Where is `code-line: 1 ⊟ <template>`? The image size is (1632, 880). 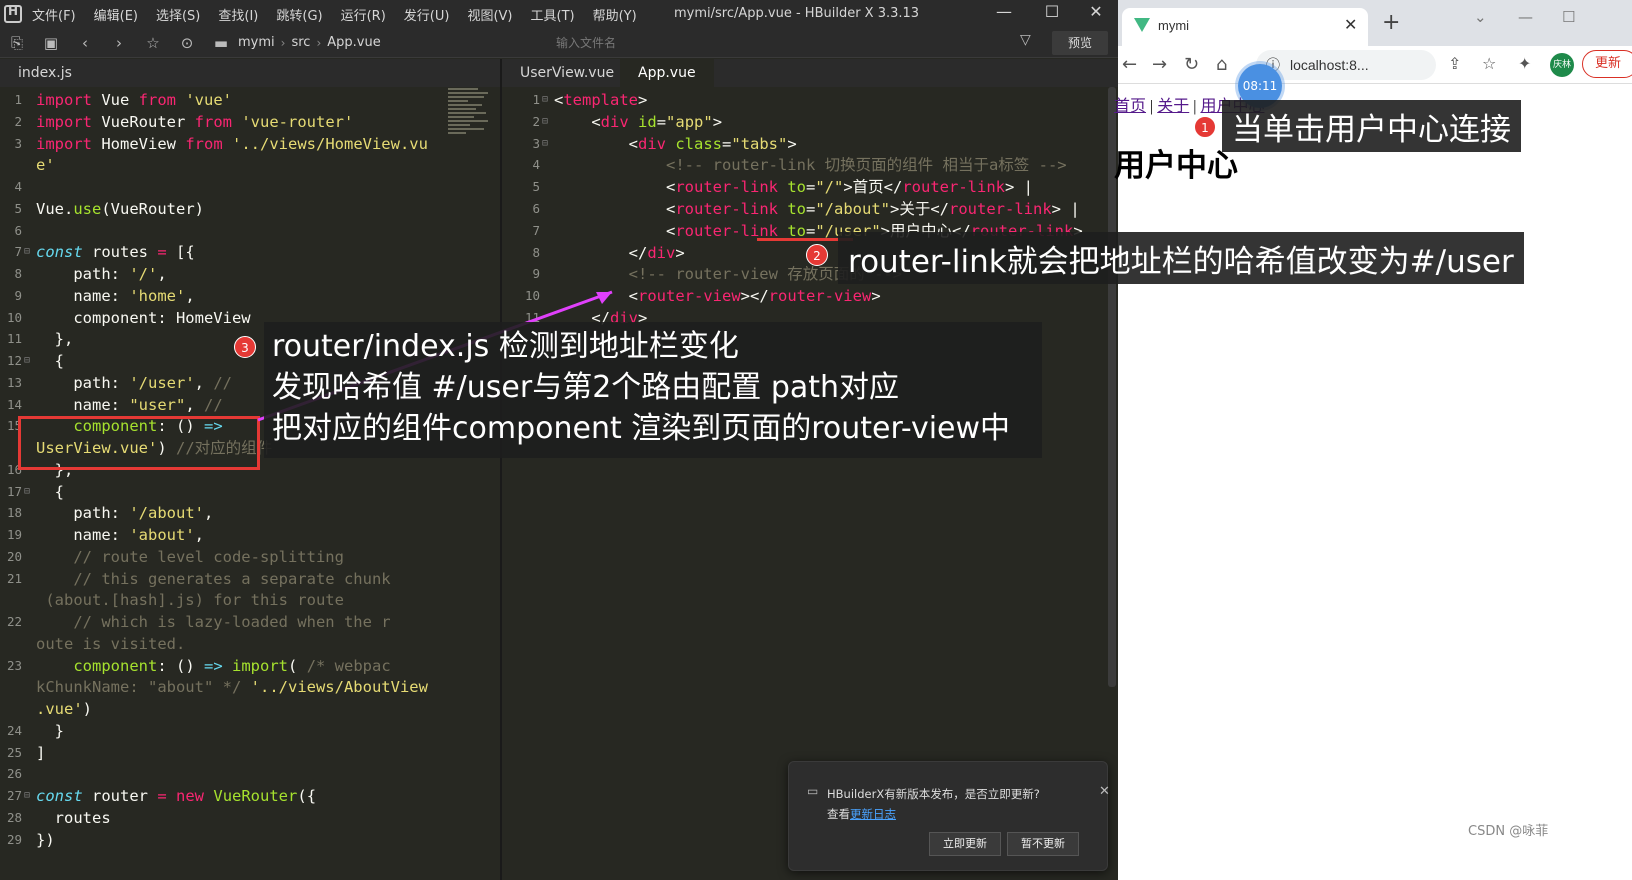
code-line: 1 ⊟ <template> is located at coordinates (810, 100).